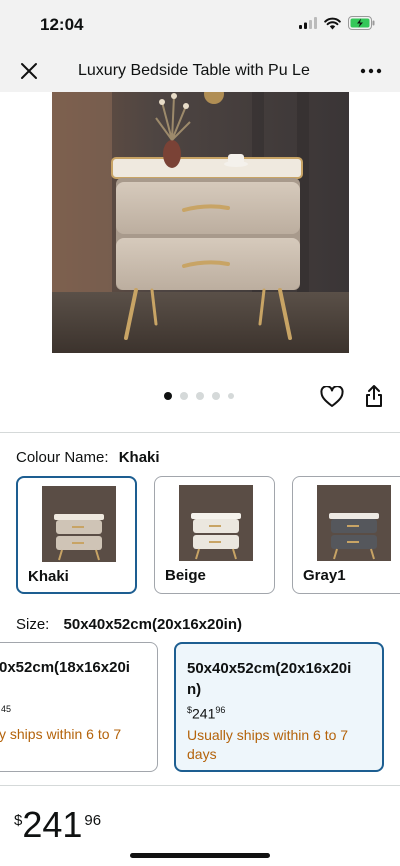 The height and width of the screenshot is (866, 400). Describe the element at coordinates (62, 24) in the screenshot. I see `status-time: 12:04` at that location.